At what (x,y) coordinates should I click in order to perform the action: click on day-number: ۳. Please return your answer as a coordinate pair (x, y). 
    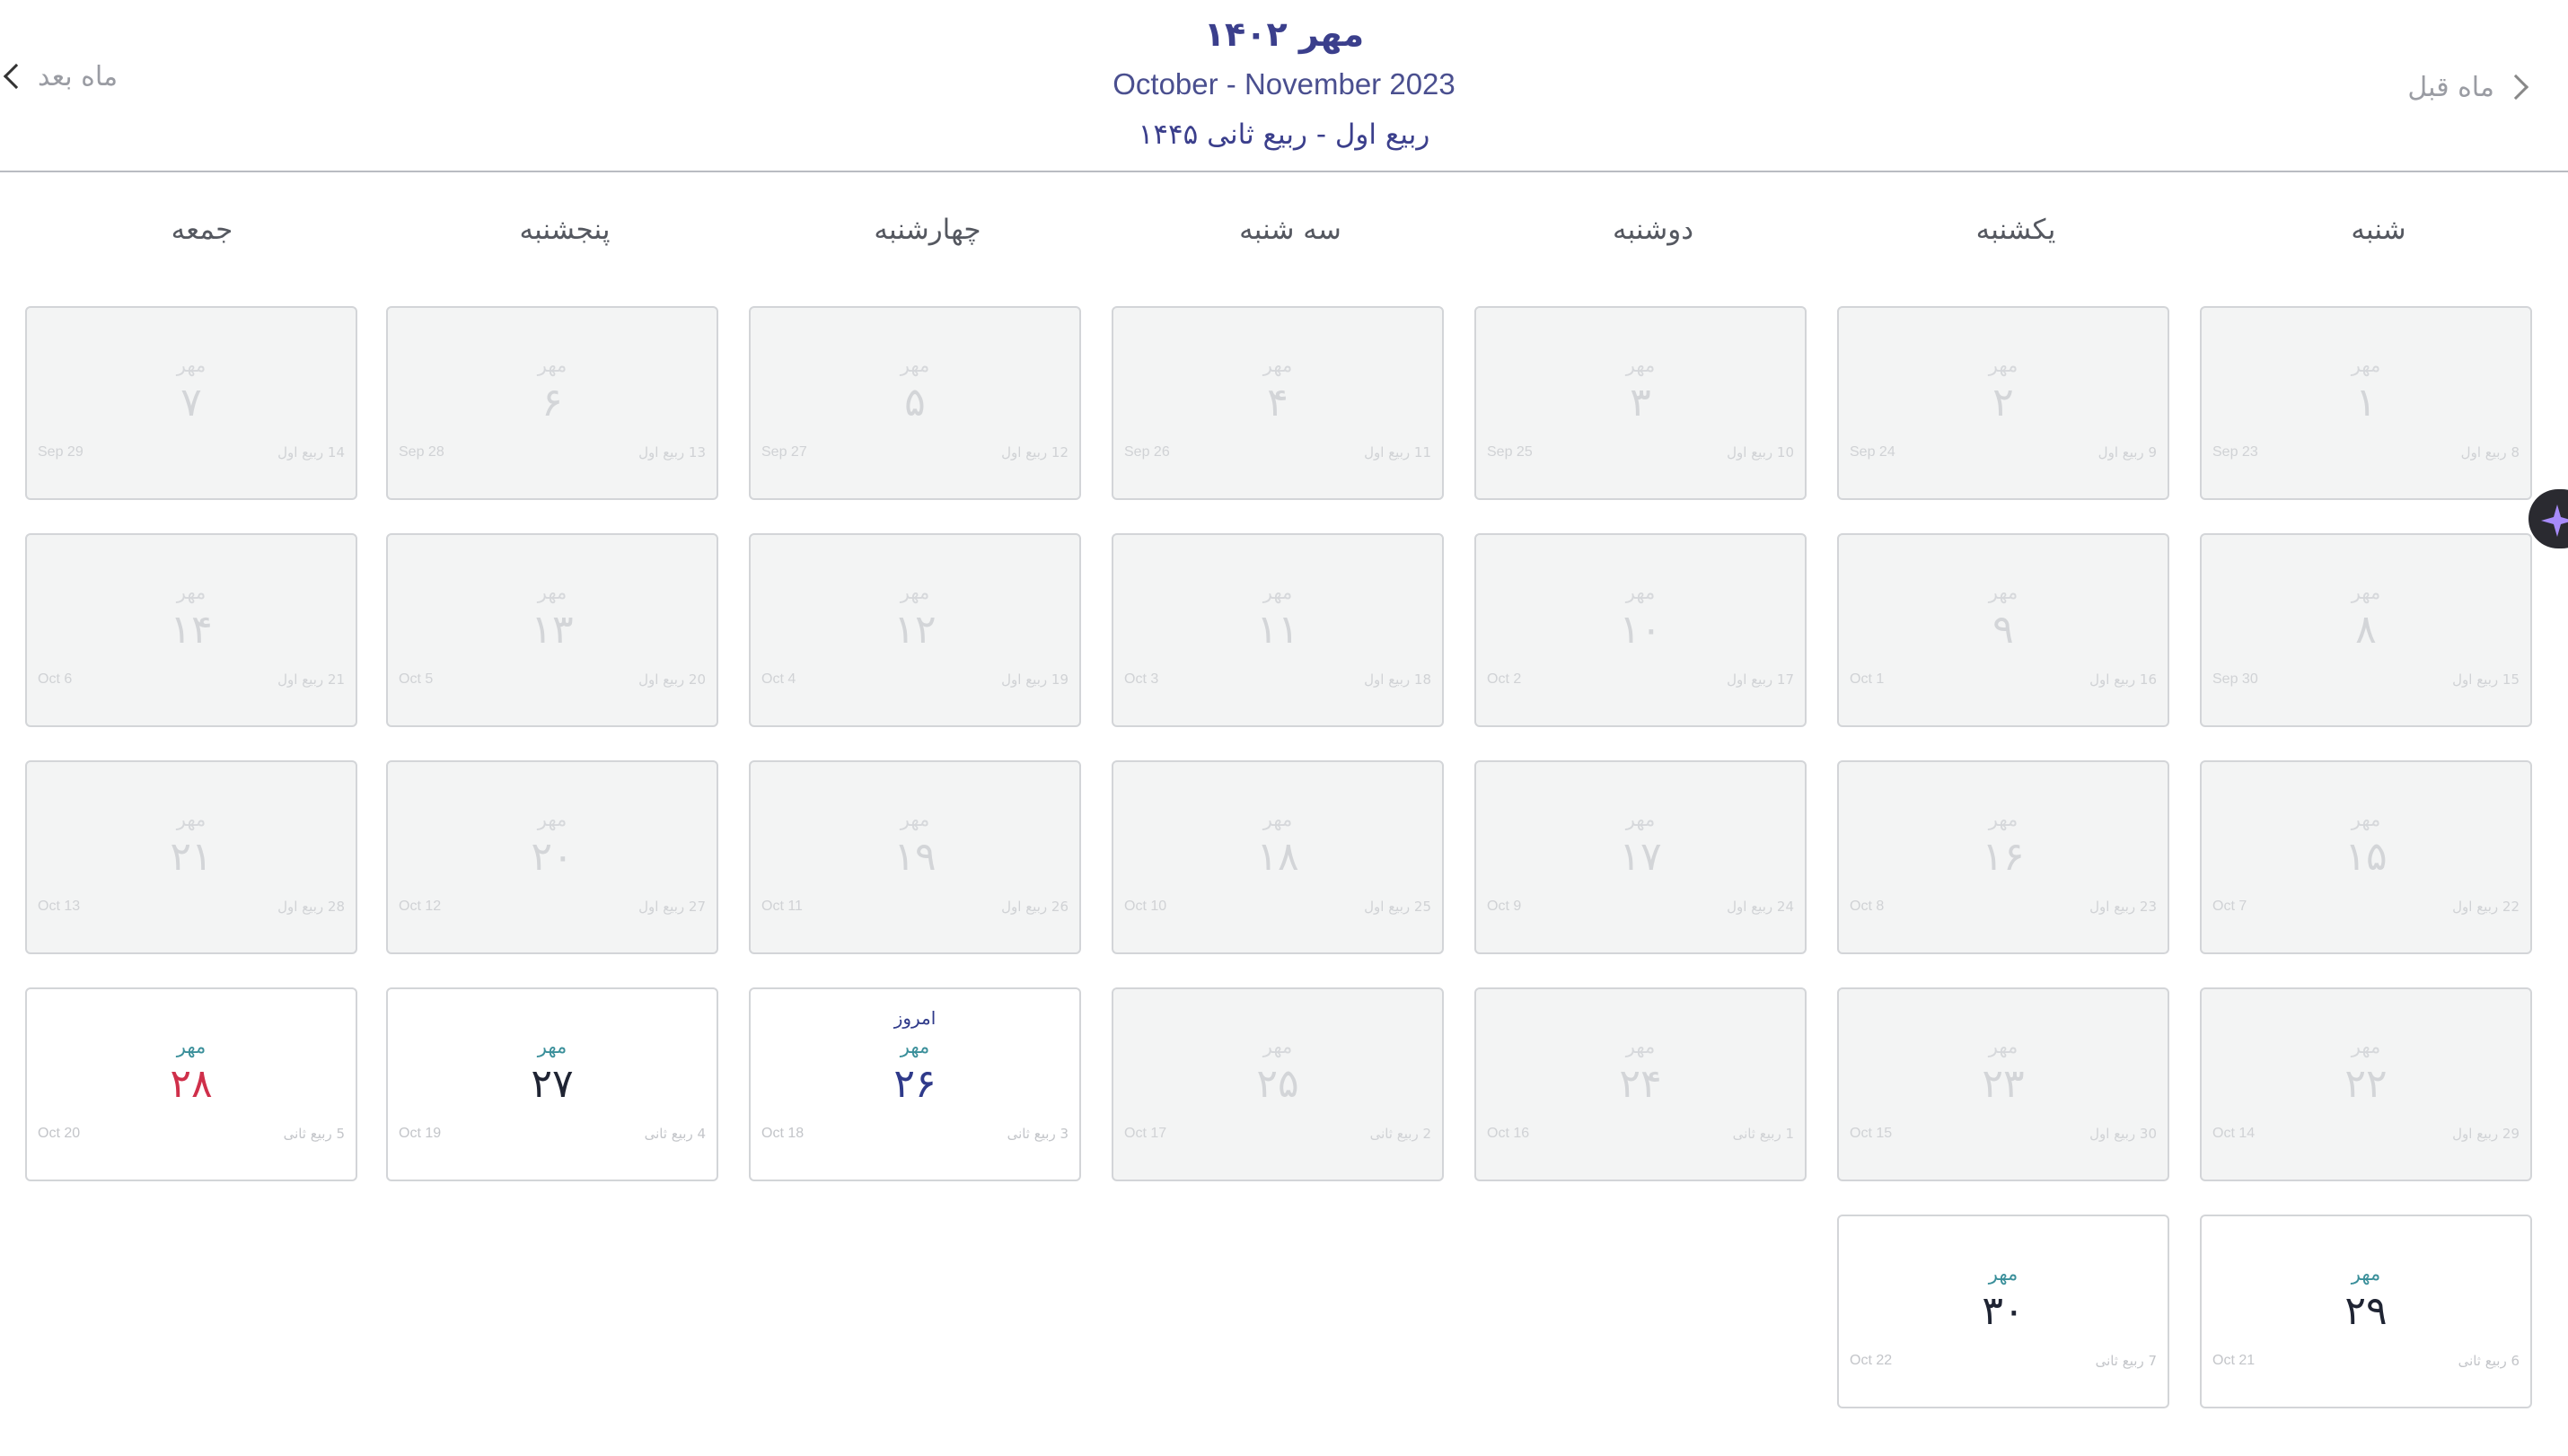
    Looking at the image, I should click on (1640, 402).